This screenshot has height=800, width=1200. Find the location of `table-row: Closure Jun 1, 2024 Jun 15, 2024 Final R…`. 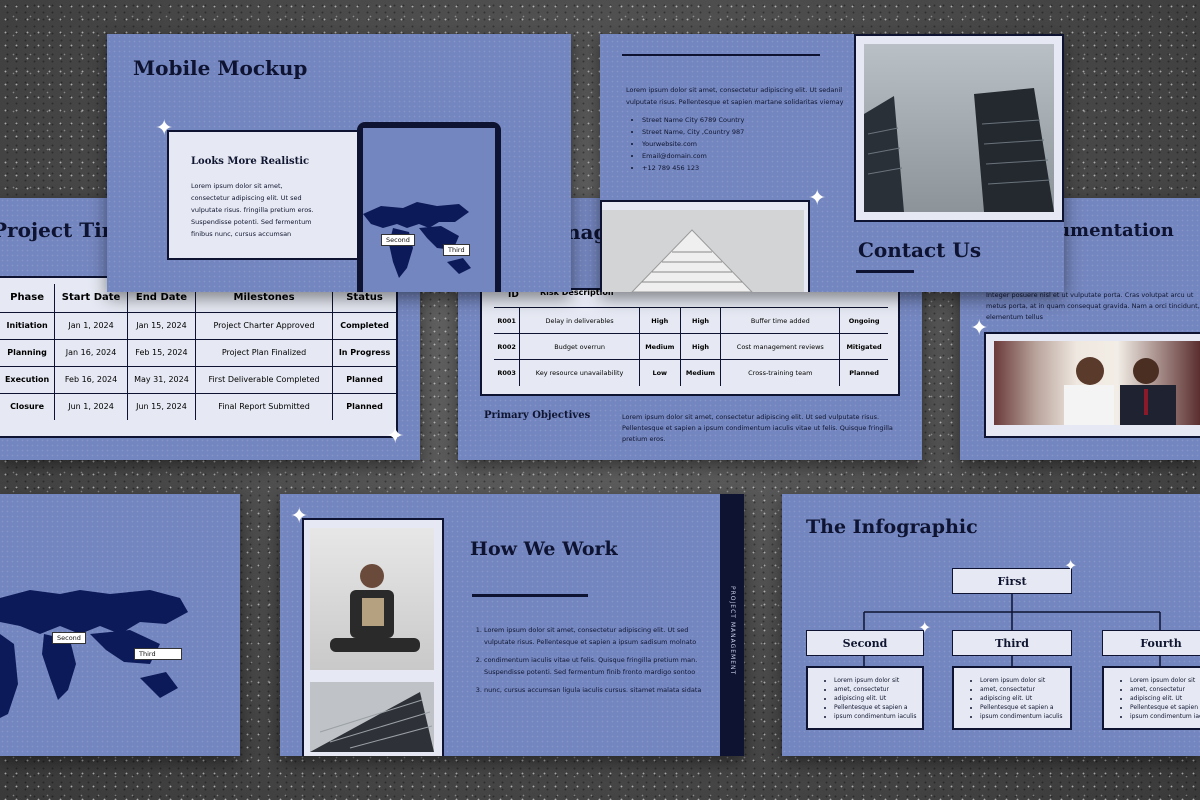

table-row: Closure Jun 1, 2024 Jun 15, 2024 Final R… is located at coordinates (198, 406).